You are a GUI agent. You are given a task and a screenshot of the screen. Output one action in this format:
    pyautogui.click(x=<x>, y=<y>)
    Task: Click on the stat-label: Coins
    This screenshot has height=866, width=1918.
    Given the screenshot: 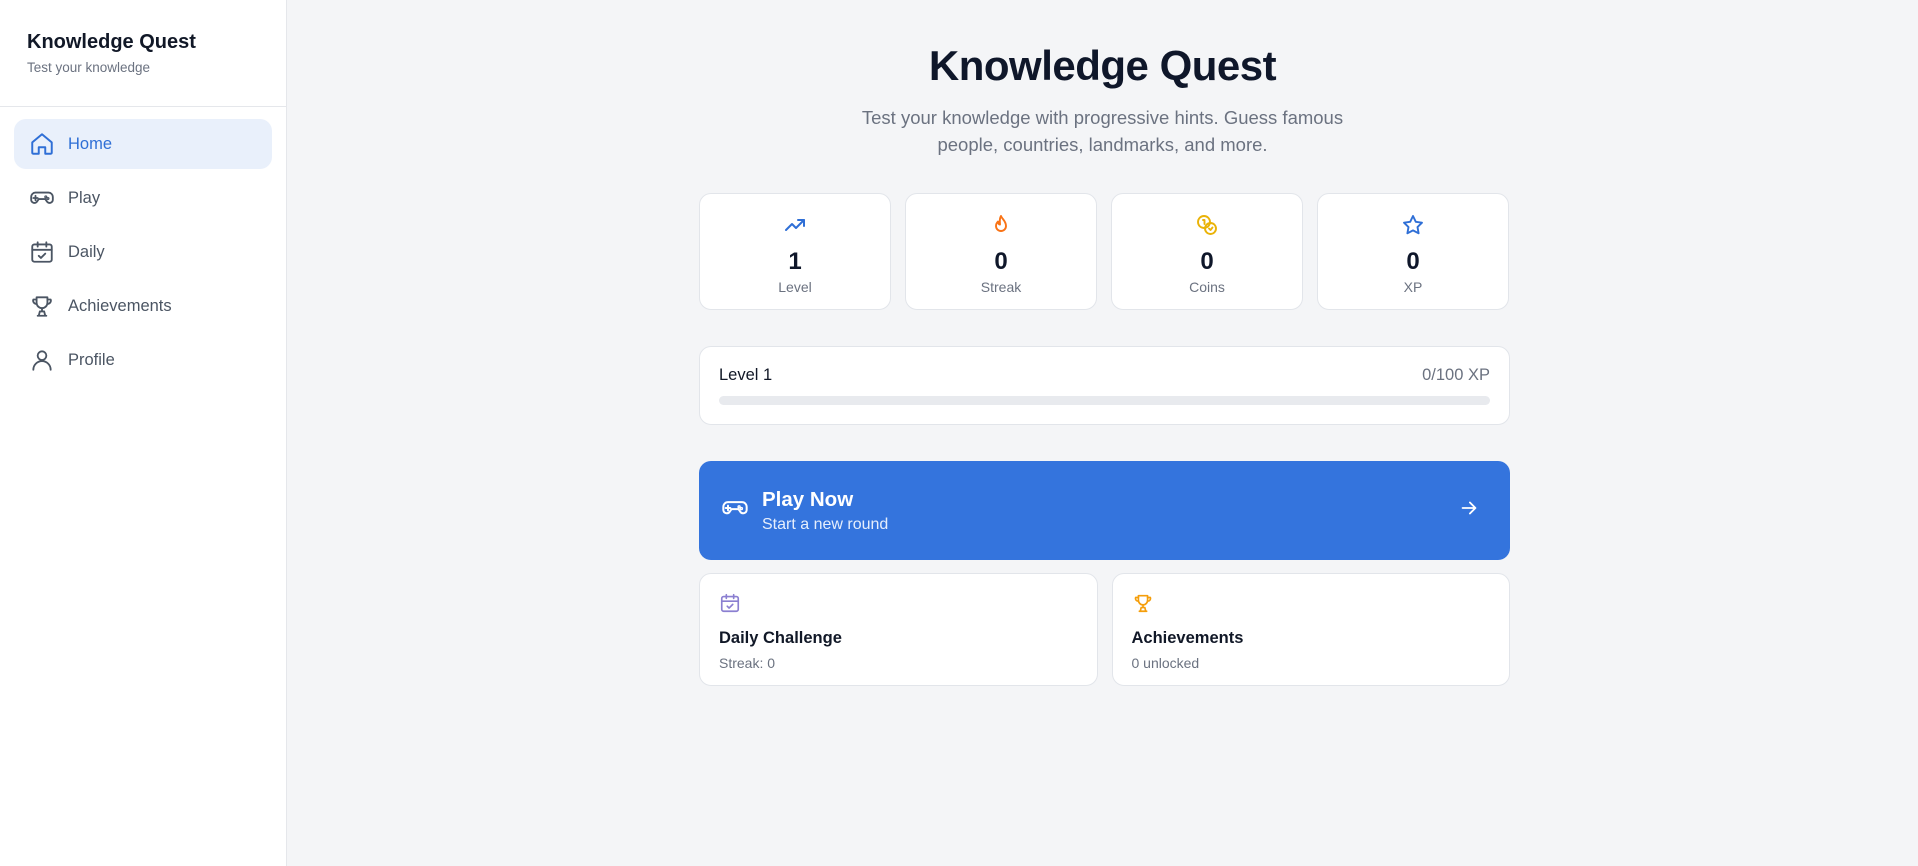 What is the action you would take?
    pyautogui.click(x=1207, y=287)
    